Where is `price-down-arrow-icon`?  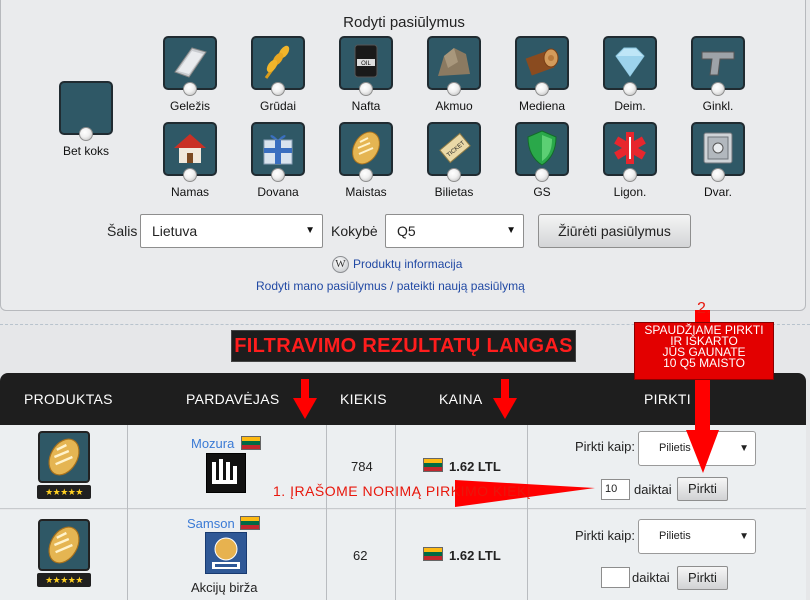
price-down-arrow-icon is located at coordinates (505, 389).